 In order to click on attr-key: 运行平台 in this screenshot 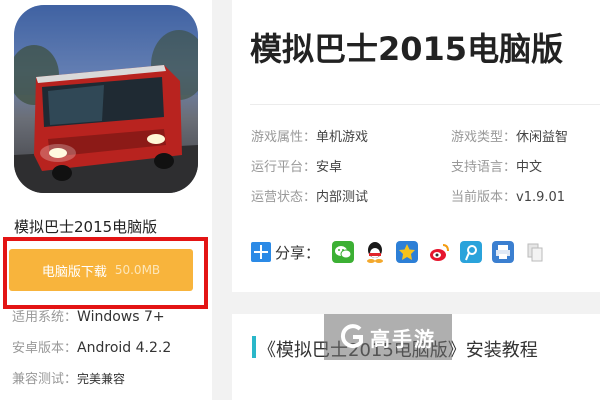, I will do `click(277, 167)`.